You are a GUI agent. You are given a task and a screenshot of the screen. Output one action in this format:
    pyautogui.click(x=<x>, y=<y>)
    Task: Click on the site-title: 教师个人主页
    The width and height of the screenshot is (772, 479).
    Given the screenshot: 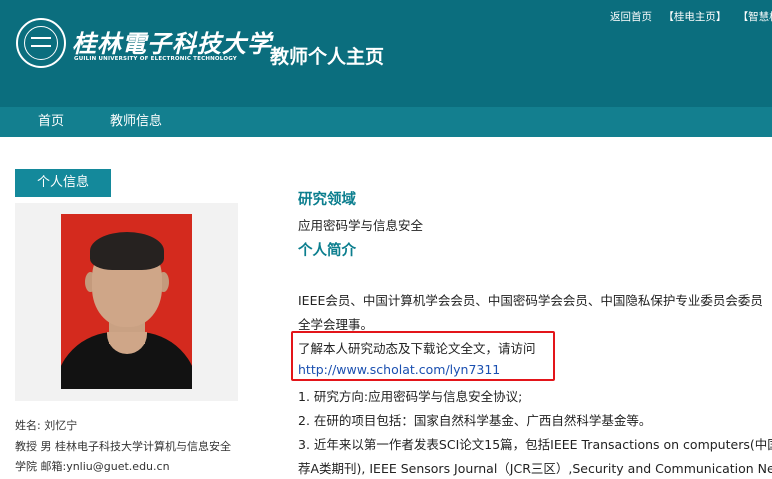 What is the action you would take?
    pyautogui.click(x=327, y=57)
    